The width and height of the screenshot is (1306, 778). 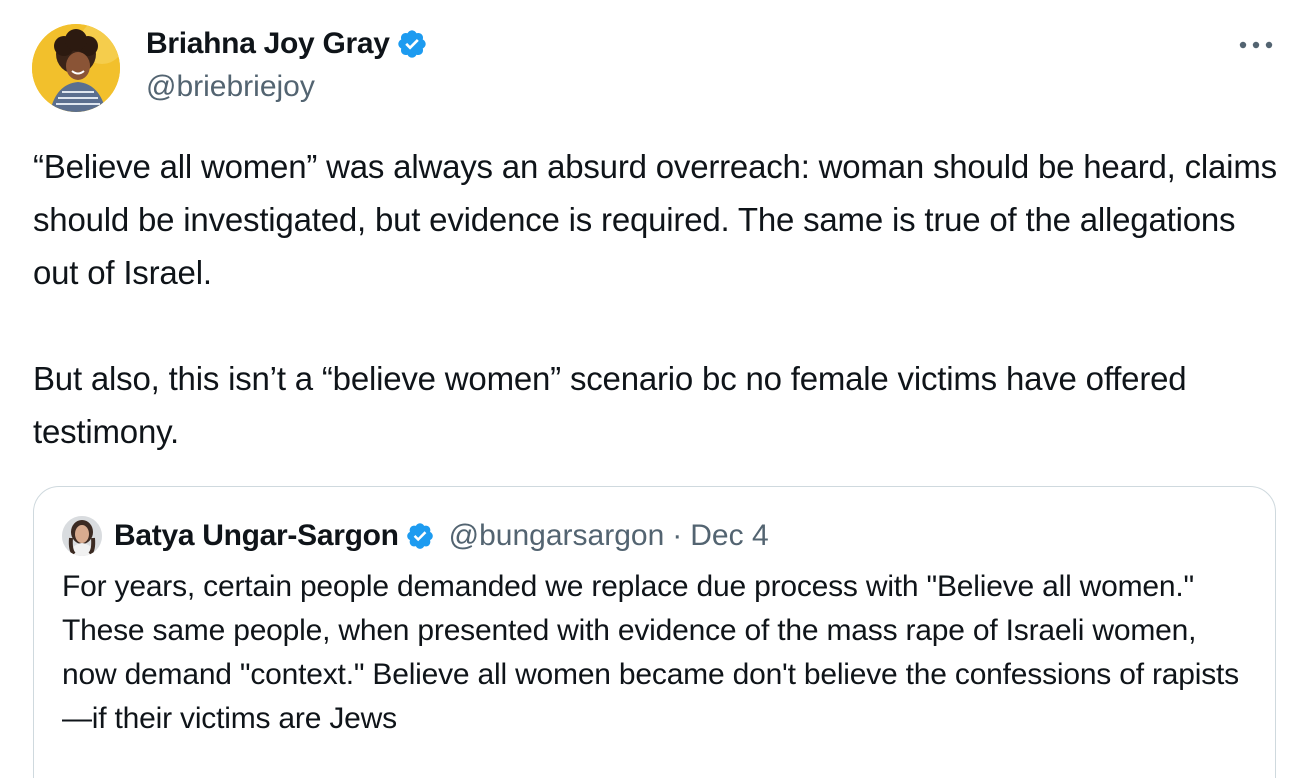 I want to click on author-name-row: Briahna Joy Gray, so click(x=287, y=44).